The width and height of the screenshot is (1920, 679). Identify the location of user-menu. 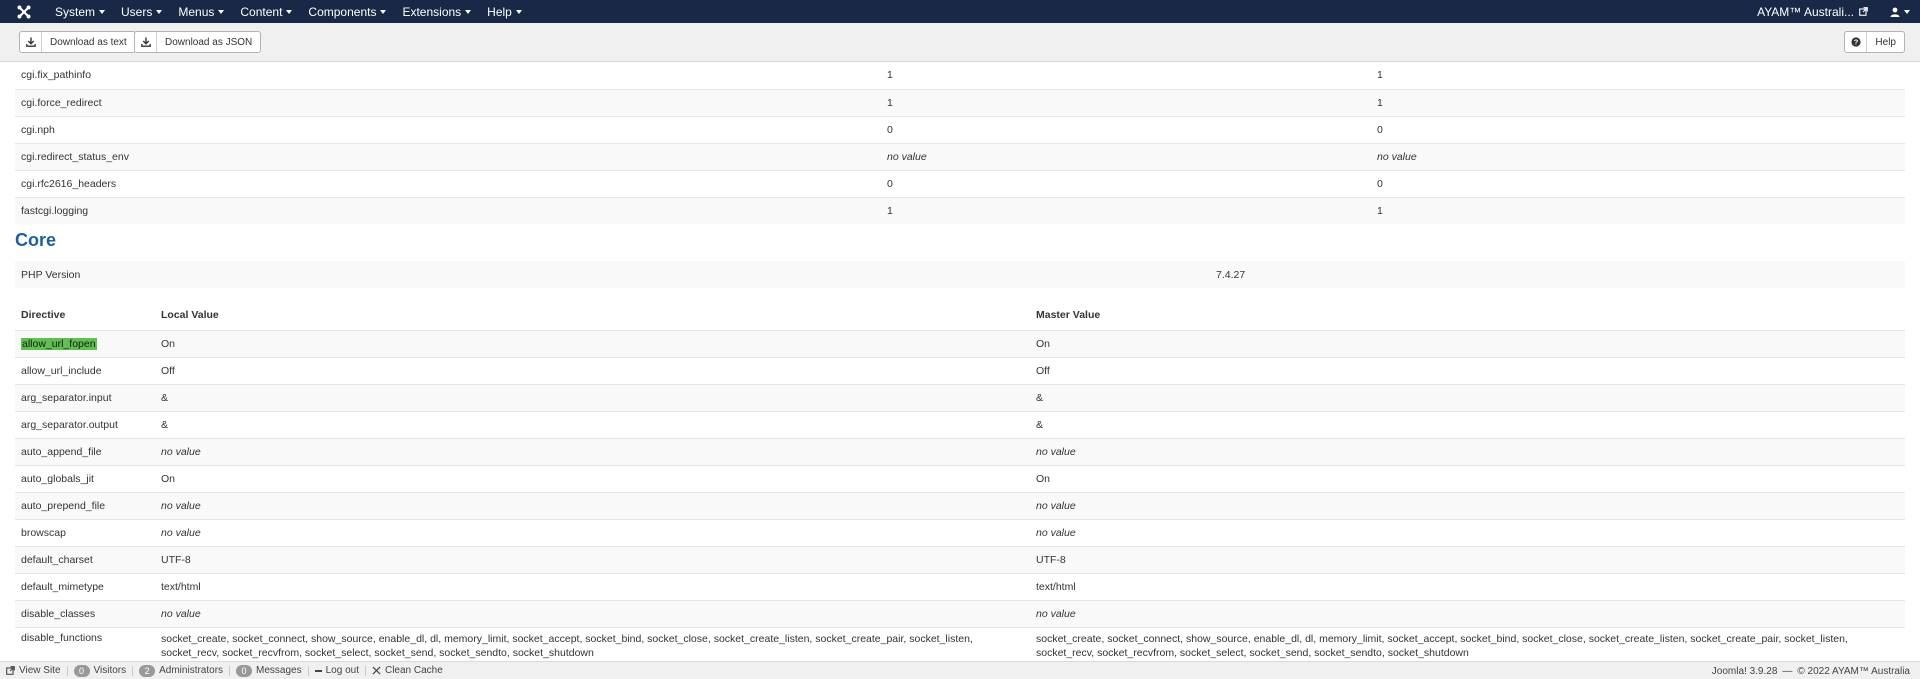
(1900, 12).